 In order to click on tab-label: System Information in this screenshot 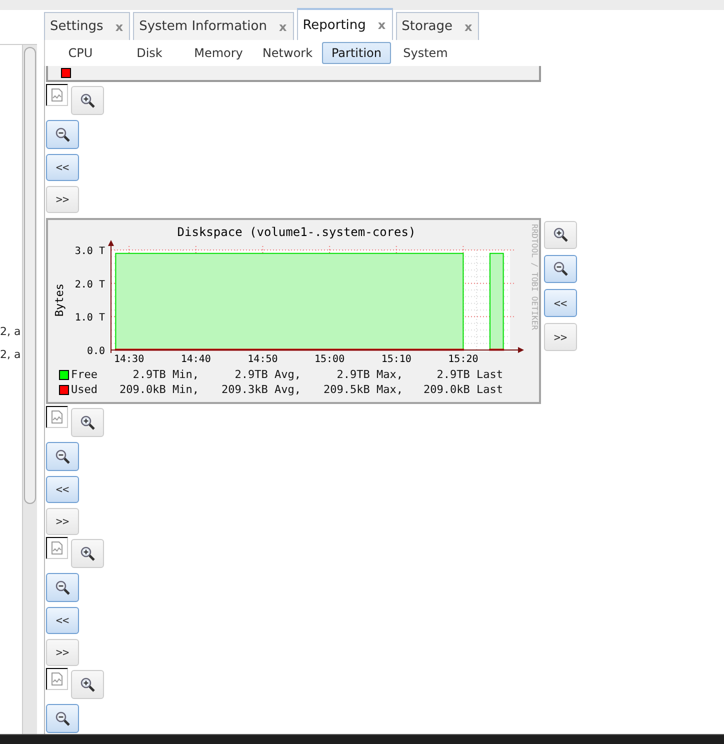, I will do `click(203, 26)`.